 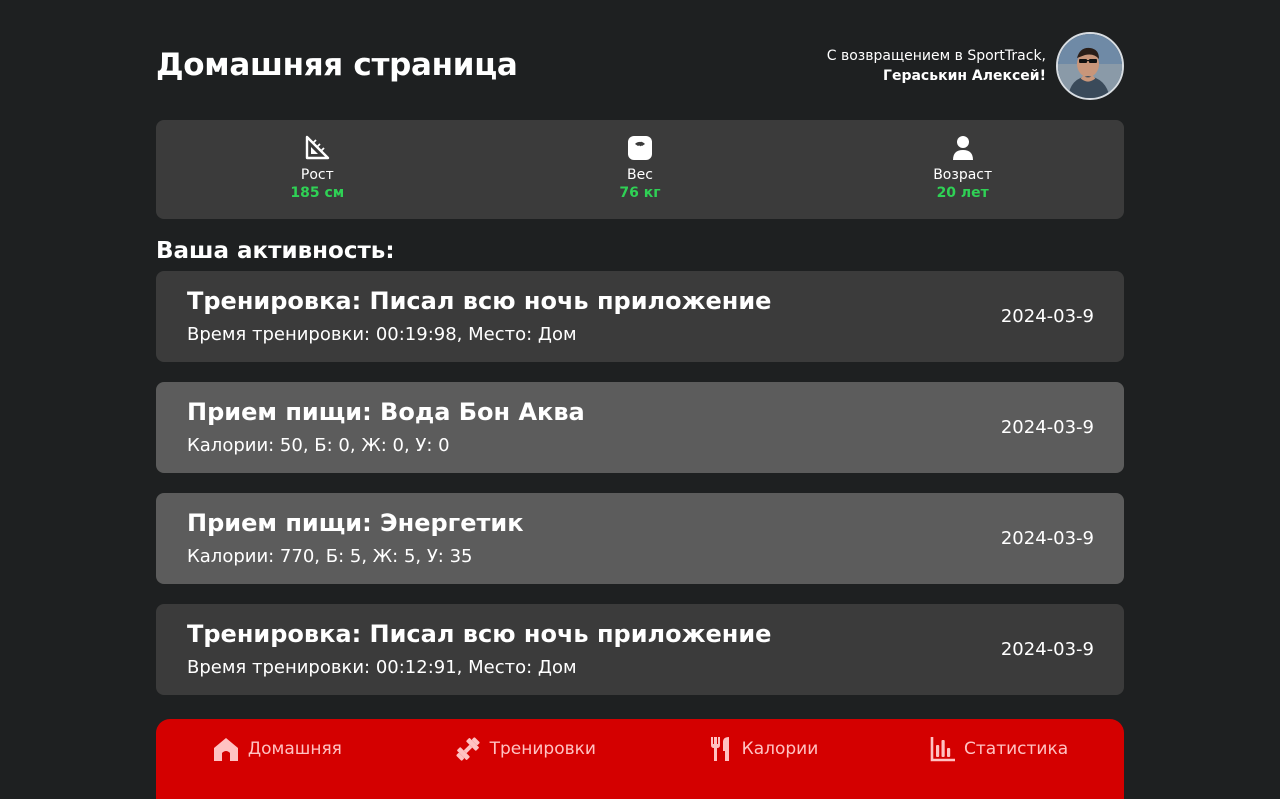 I want to click on activity-title: Прием пищи: Энергетик, so click(x=355, y=523).